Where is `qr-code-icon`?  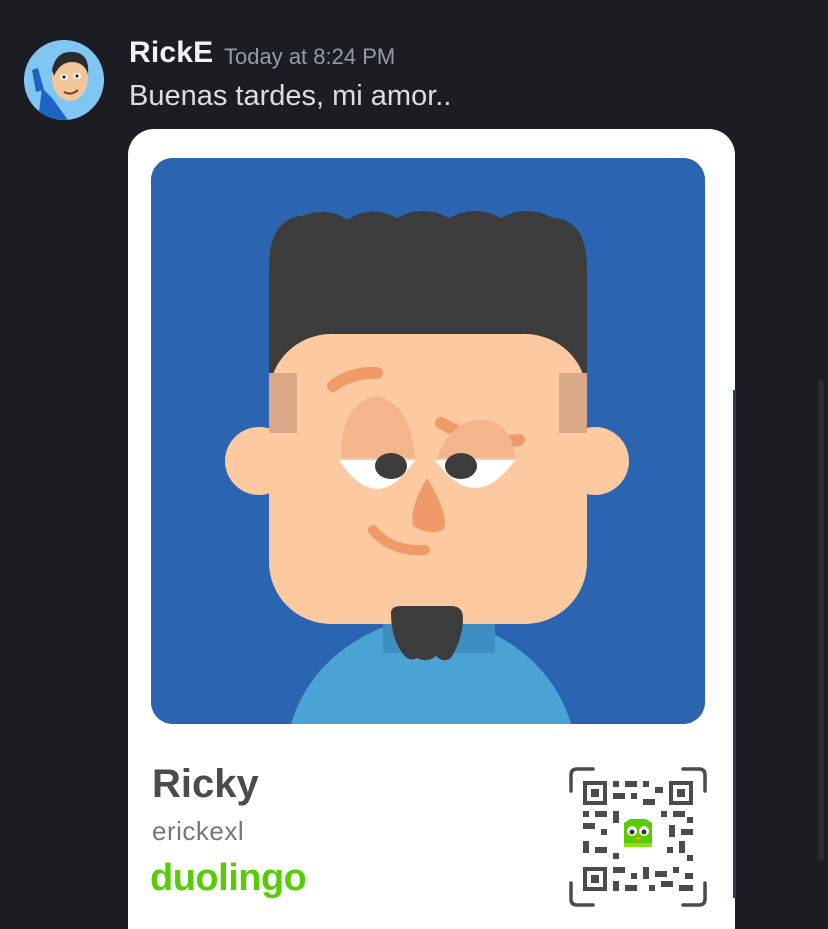
qr-code-icon is located at coordinates (638, 837).